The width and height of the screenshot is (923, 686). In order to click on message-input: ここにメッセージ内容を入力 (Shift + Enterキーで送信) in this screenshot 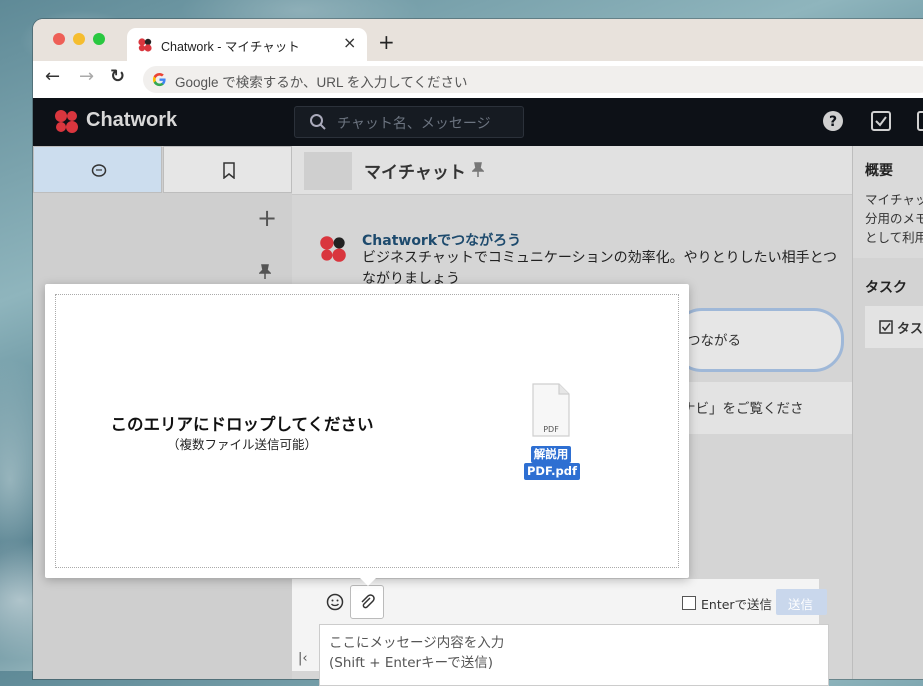, I will do `click(574, 655)`.